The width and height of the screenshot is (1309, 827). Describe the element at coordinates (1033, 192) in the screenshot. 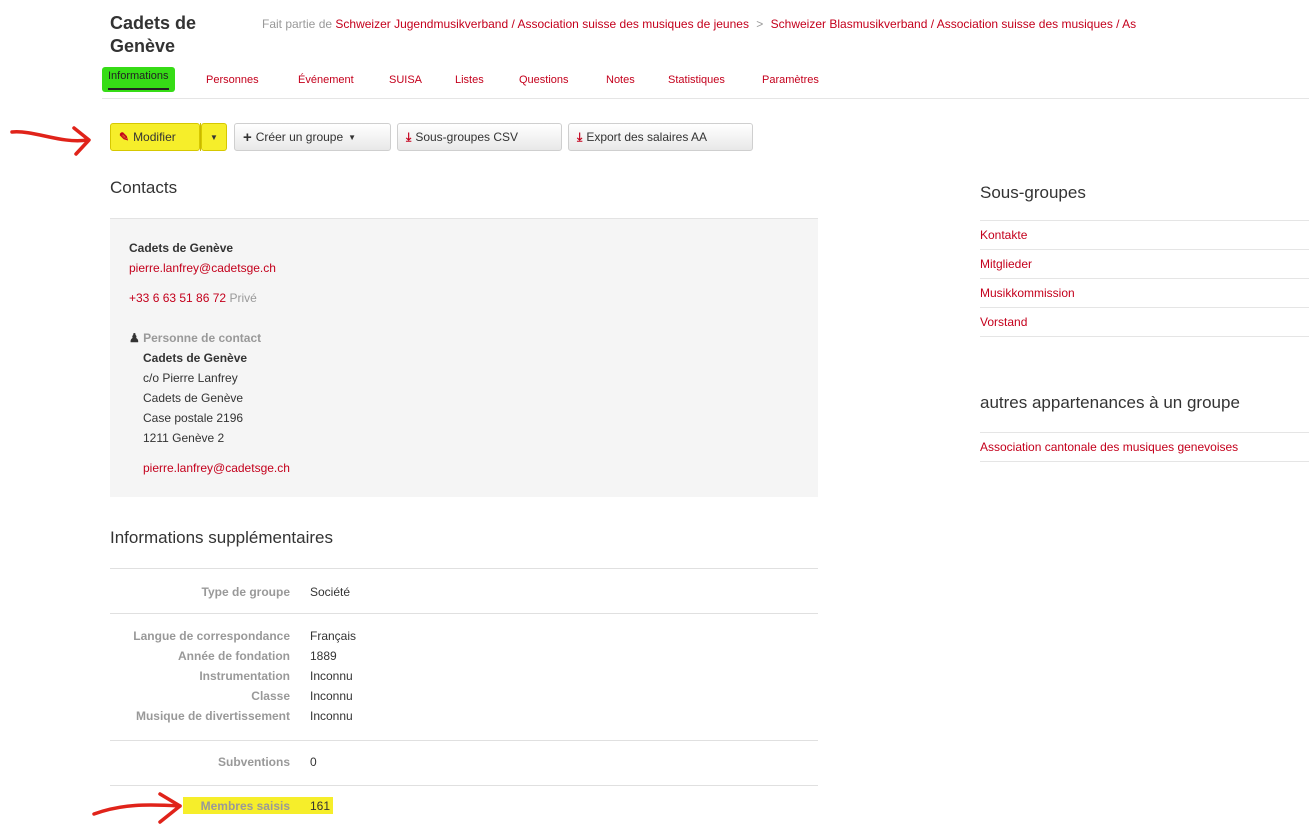

I see `subgroups-heading: Sous-groupes` at that location.